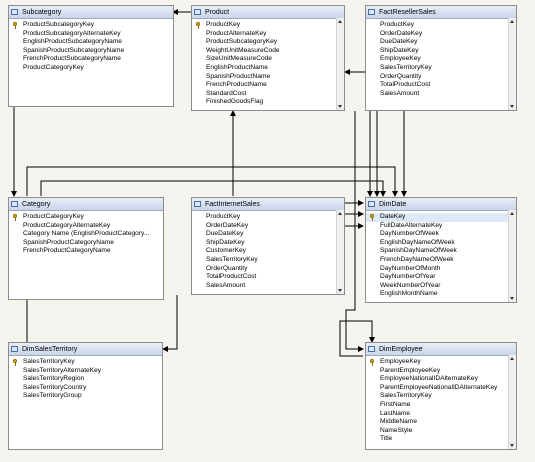 This screenshot has width=535, height=462. I want to click on column-row: FrenchProductName, so click(268, 85).